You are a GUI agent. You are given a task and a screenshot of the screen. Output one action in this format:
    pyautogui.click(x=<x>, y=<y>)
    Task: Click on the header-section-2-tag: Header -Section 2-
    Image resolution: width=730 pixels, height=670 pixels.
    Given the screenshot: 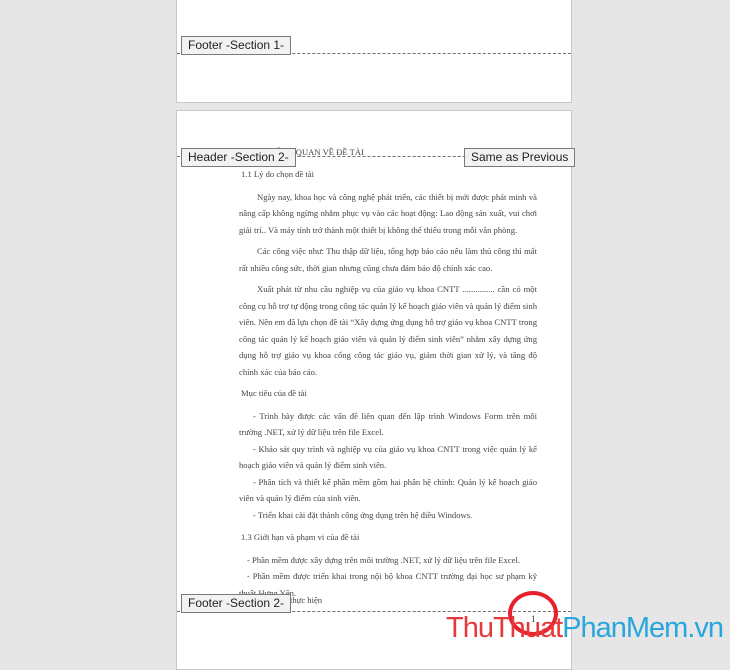 What is the action you would take?
    pyautogui.click(x=238, y=157)
    